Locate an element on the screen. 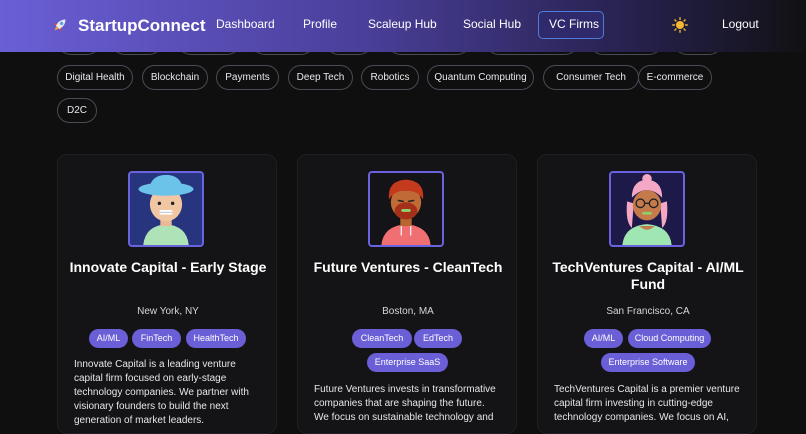 The width and height of the screenshot is (806, 434). sector-tag: Cloud Computing is located at coordinates (669, 338).